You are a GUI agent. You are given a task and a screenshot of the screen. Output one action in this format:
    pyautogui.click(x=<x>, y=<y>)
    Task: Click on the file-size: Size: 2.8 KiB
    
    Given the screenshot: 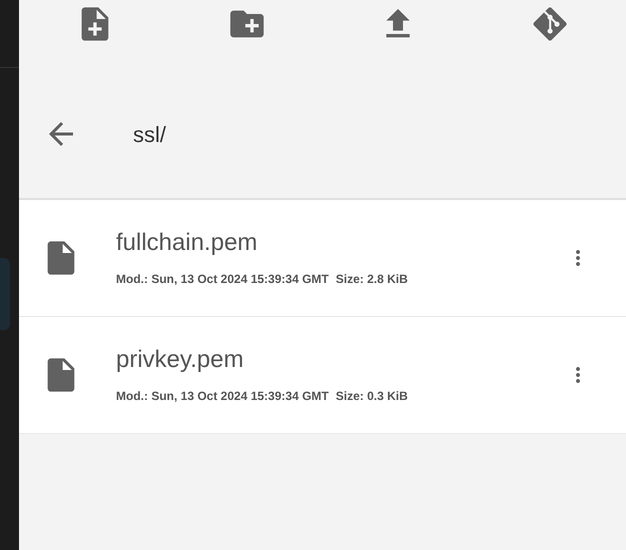 What is the action you would take?
    pyautogui.click(x=372, y=279)
    